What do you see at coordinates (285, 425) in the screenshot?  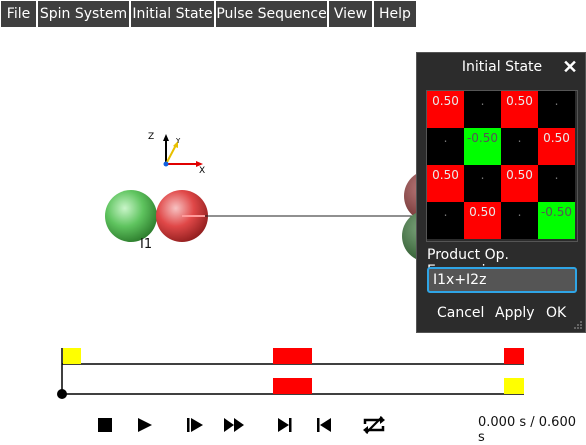 I see `skip-to-end-icon` at bounding box center [285, 425].